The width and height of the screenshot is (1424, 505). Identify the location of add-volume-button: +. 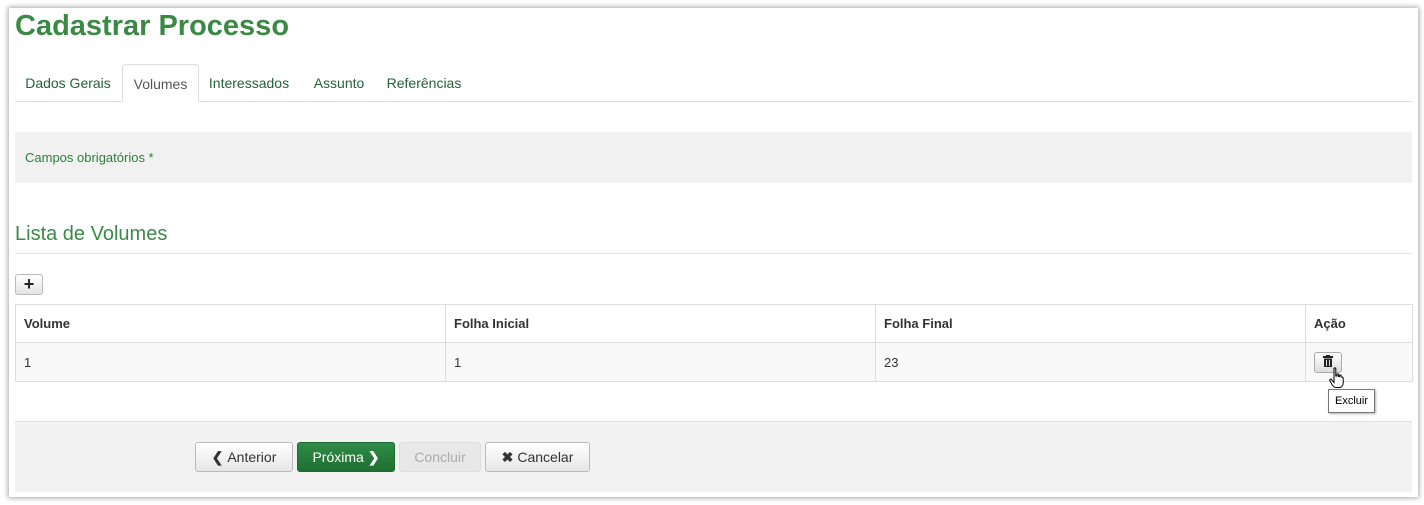
(29, 284).